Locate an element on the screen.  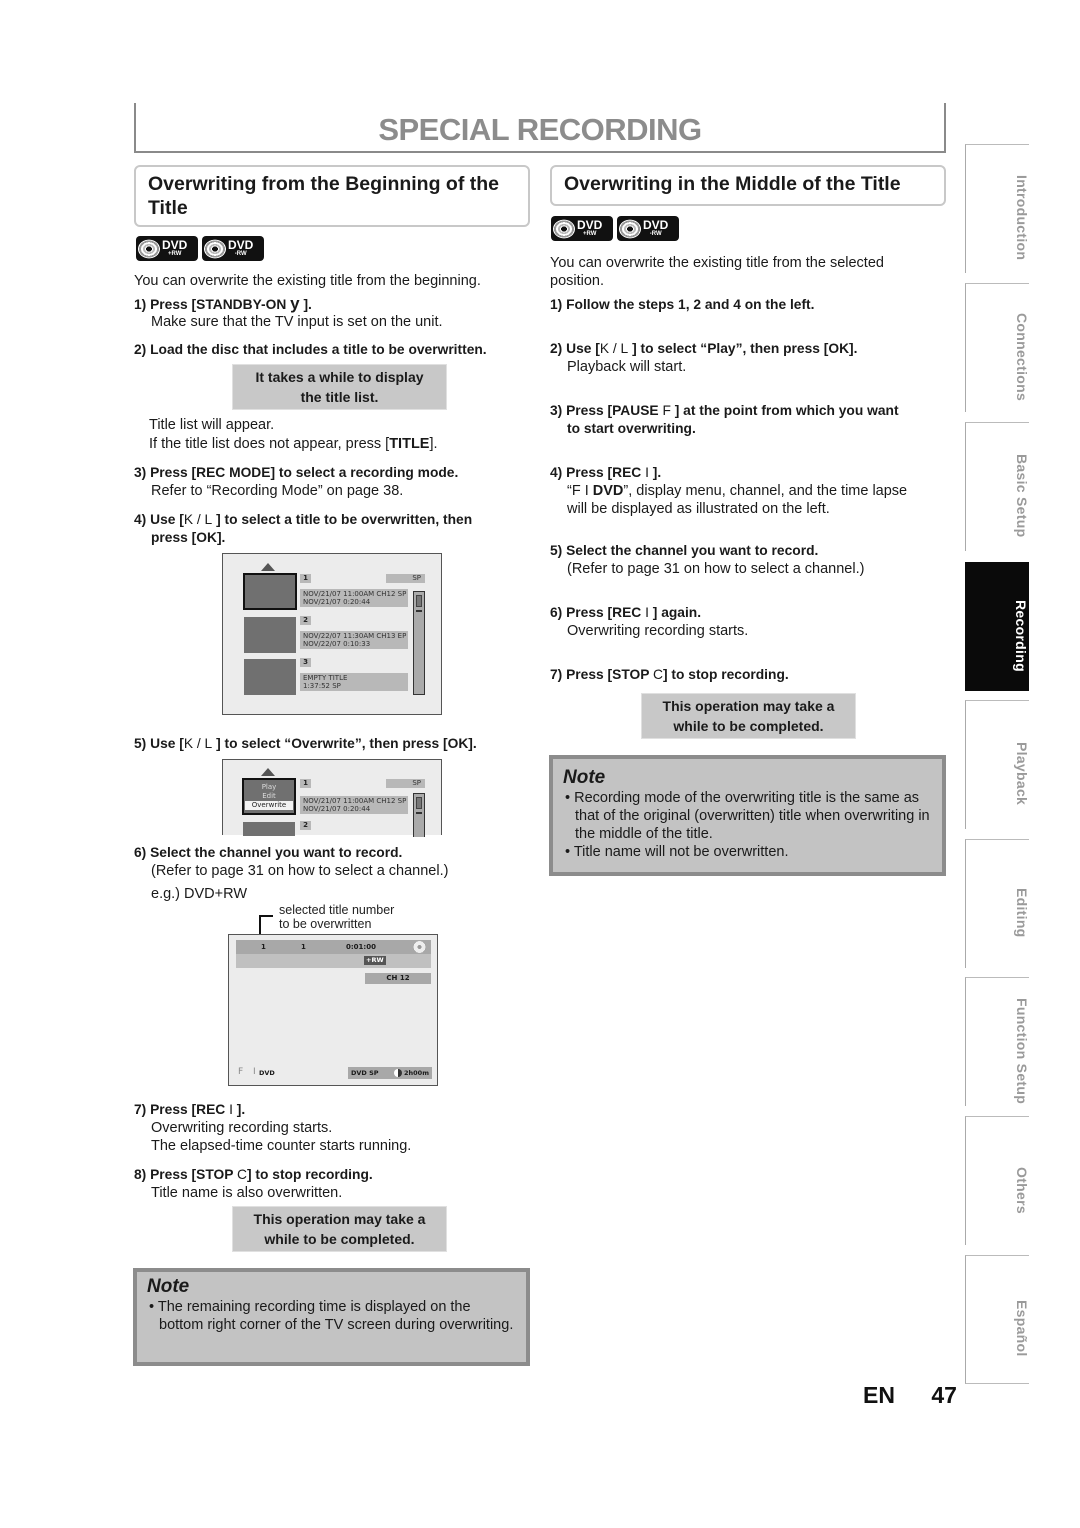
side-tab-introduction: Introduction is located at coordinates (997, 208).